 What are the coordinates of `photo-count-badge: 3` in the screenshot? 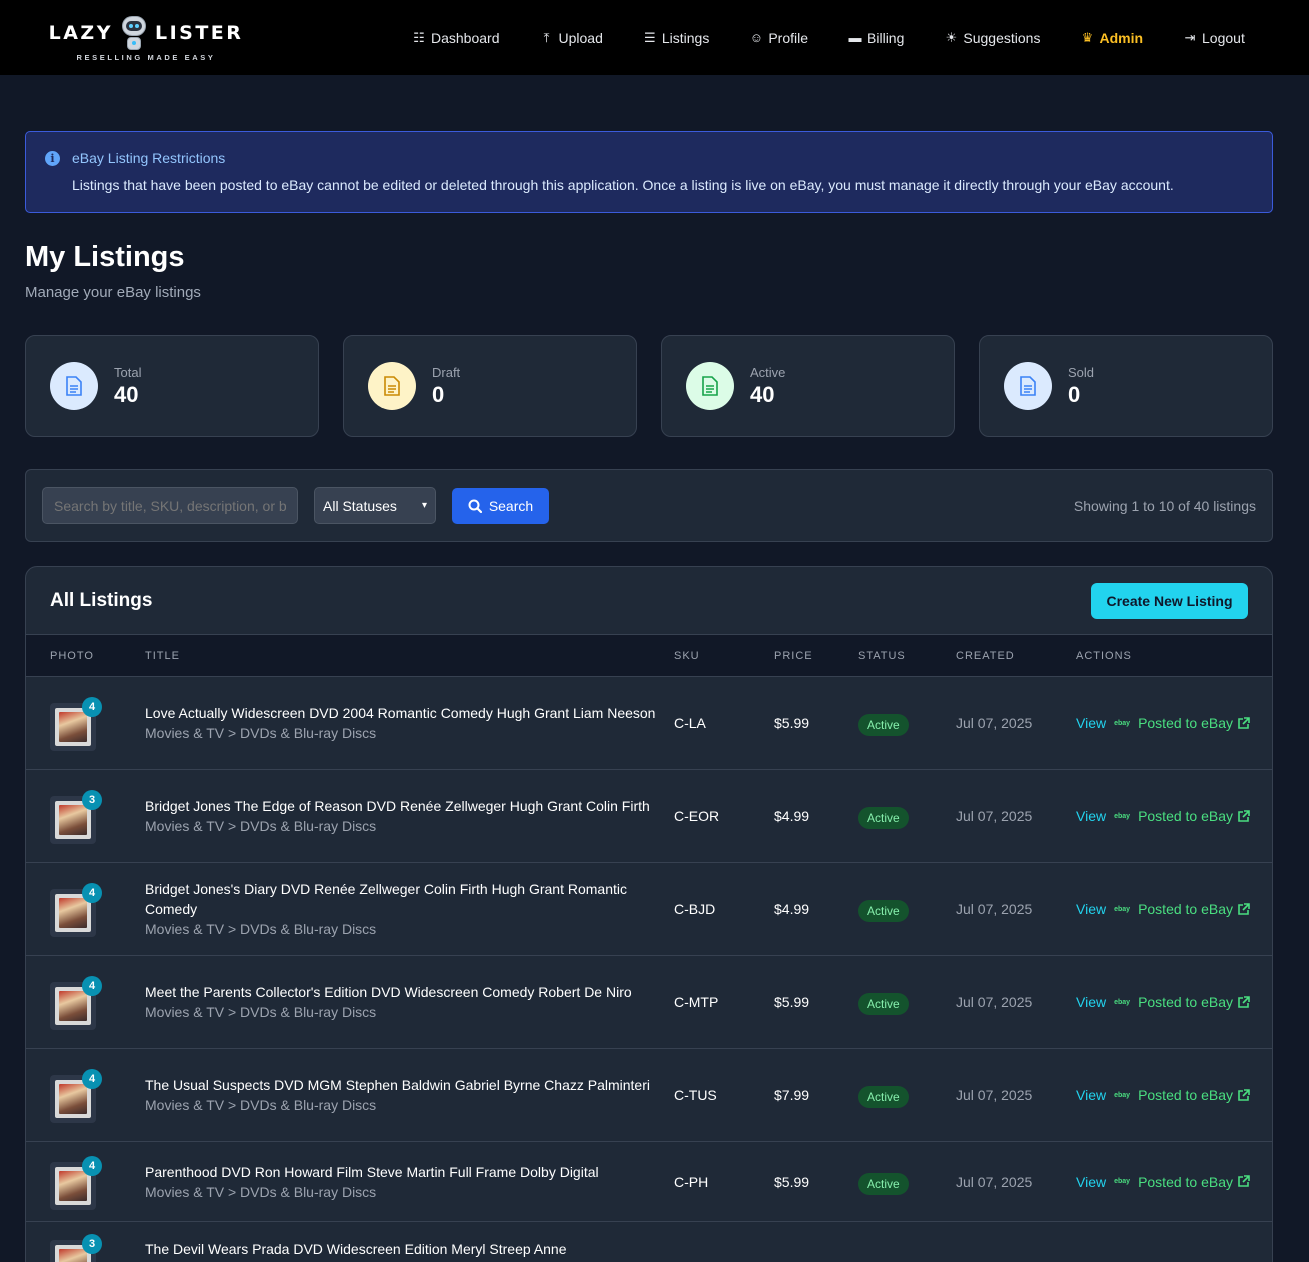 It's located at (92, 800).